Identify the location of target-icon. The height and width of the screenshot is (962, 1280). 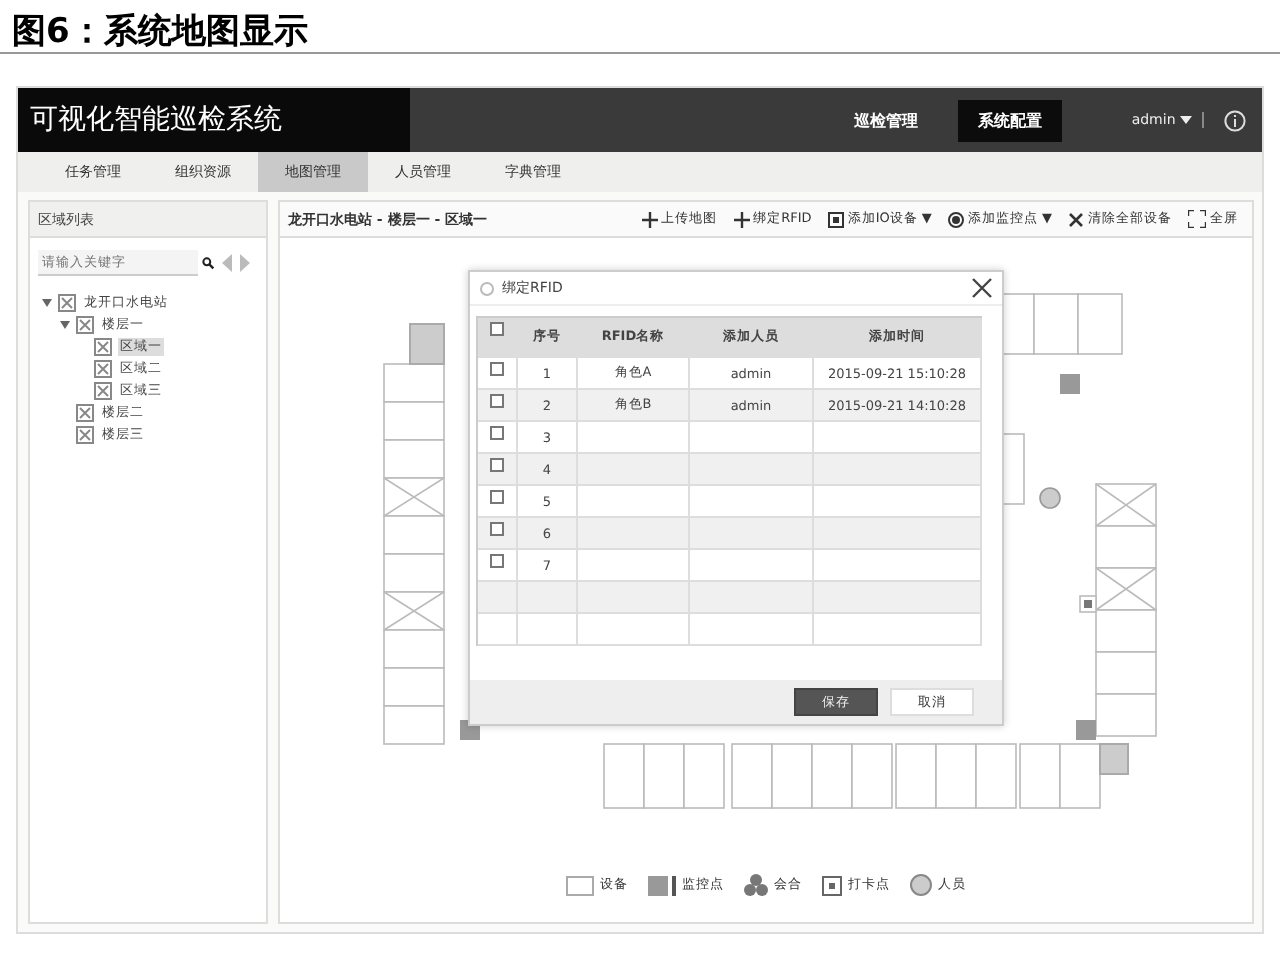
(955, 219).